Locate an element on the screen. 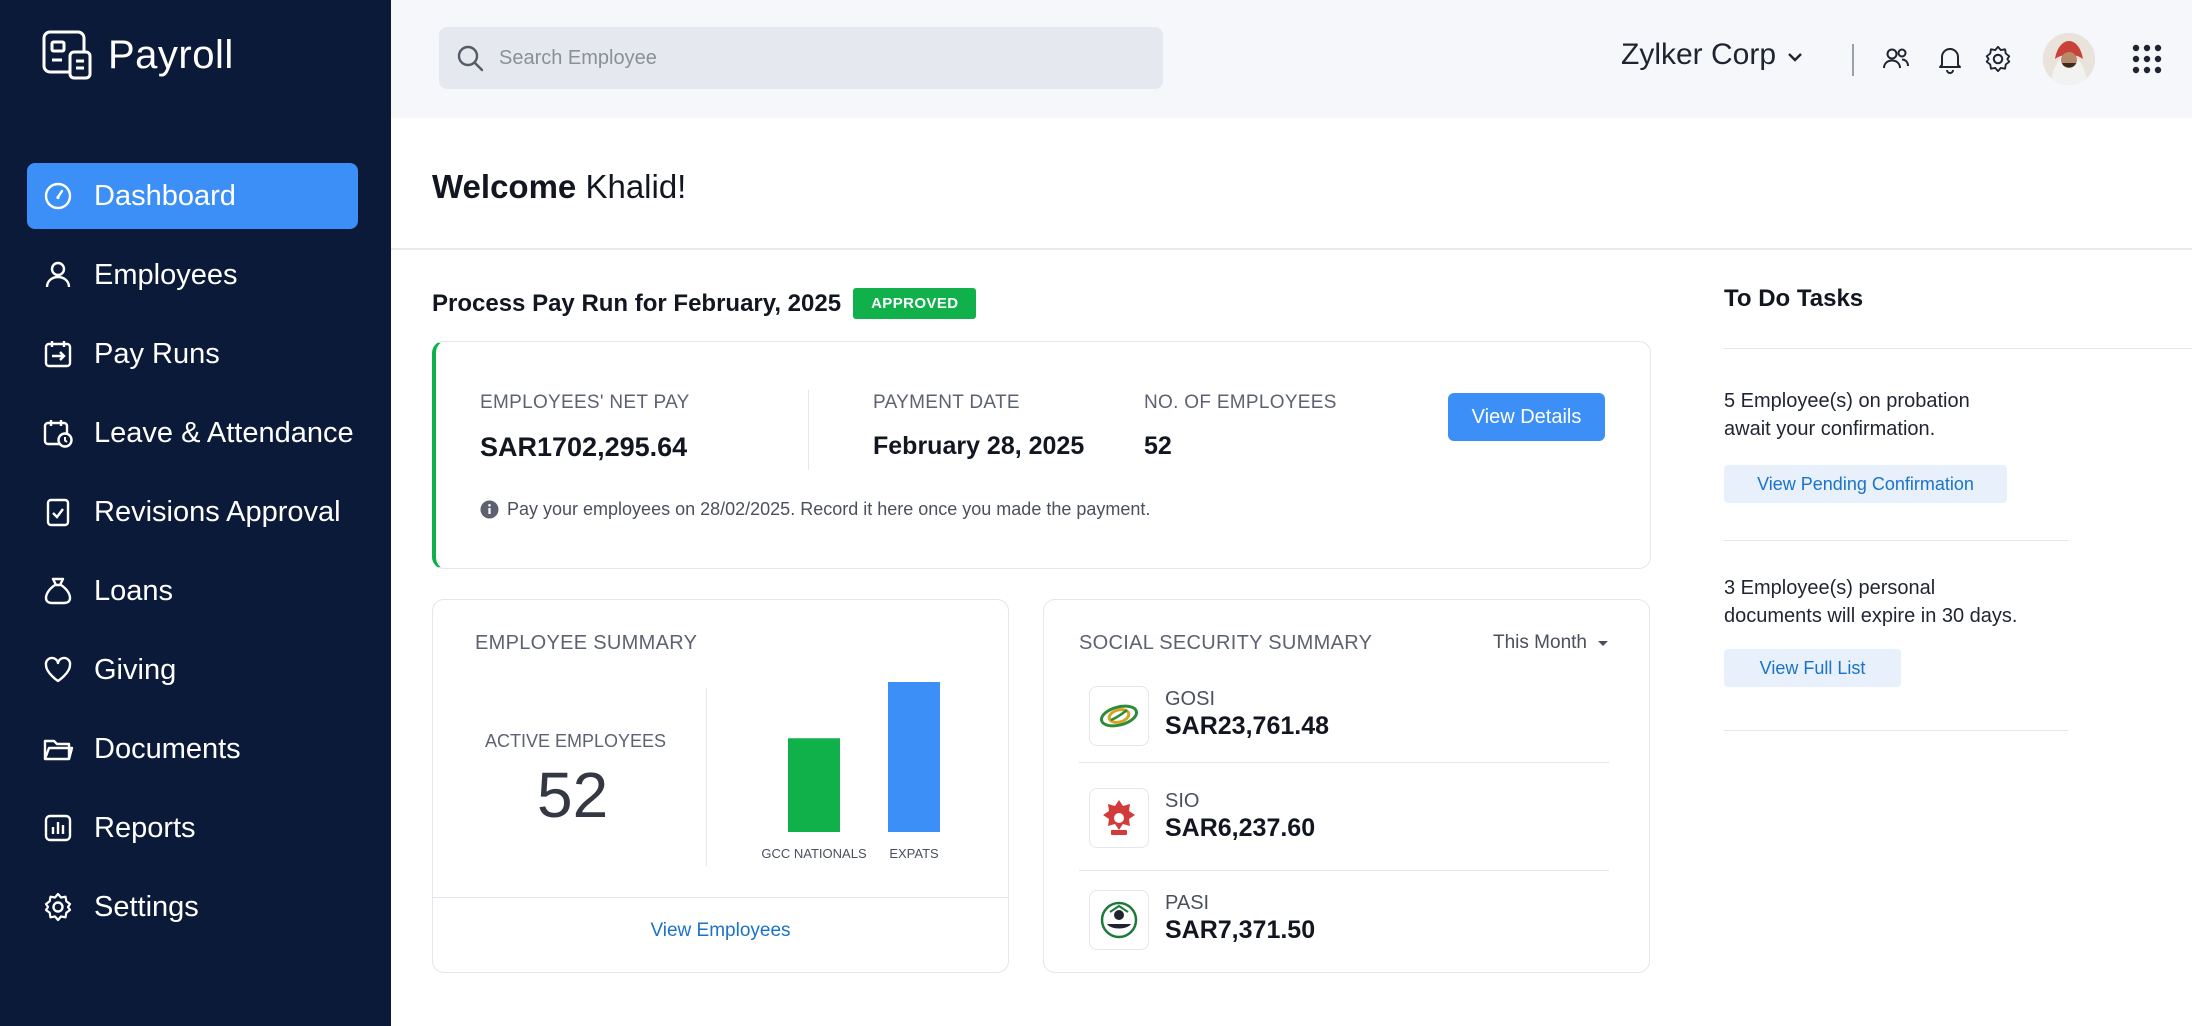 The width and height of the screenshot is (2192, 1026). person-icon is located at coordinates (58, 275).